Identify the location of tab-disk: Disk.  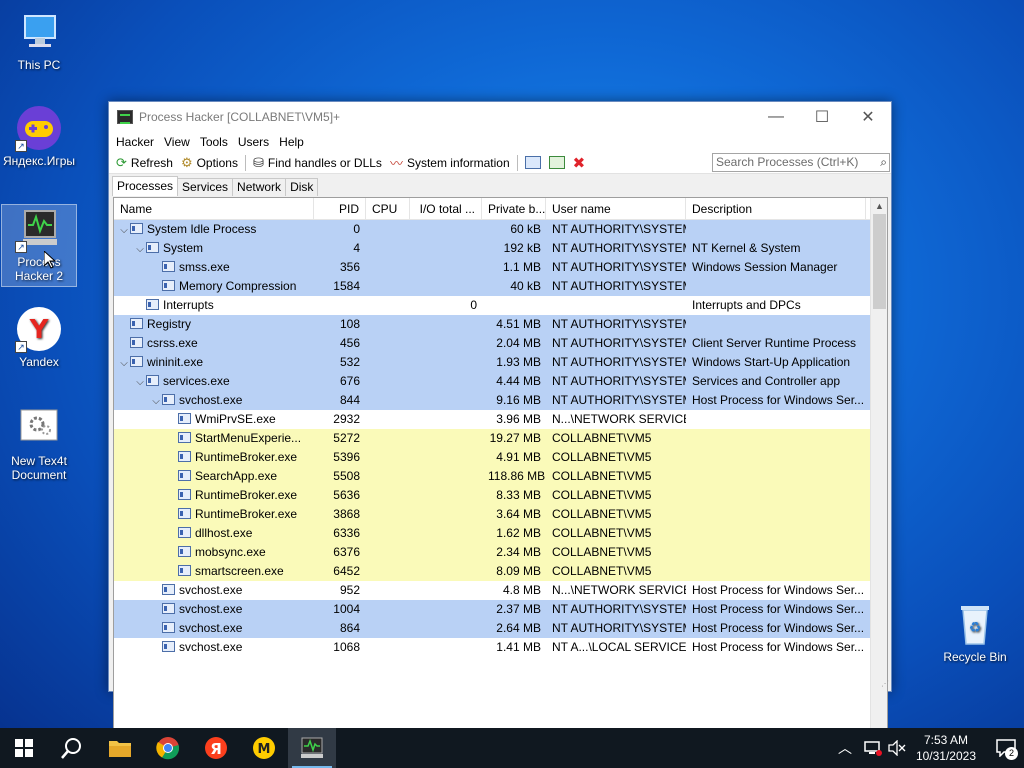
(302, 187).